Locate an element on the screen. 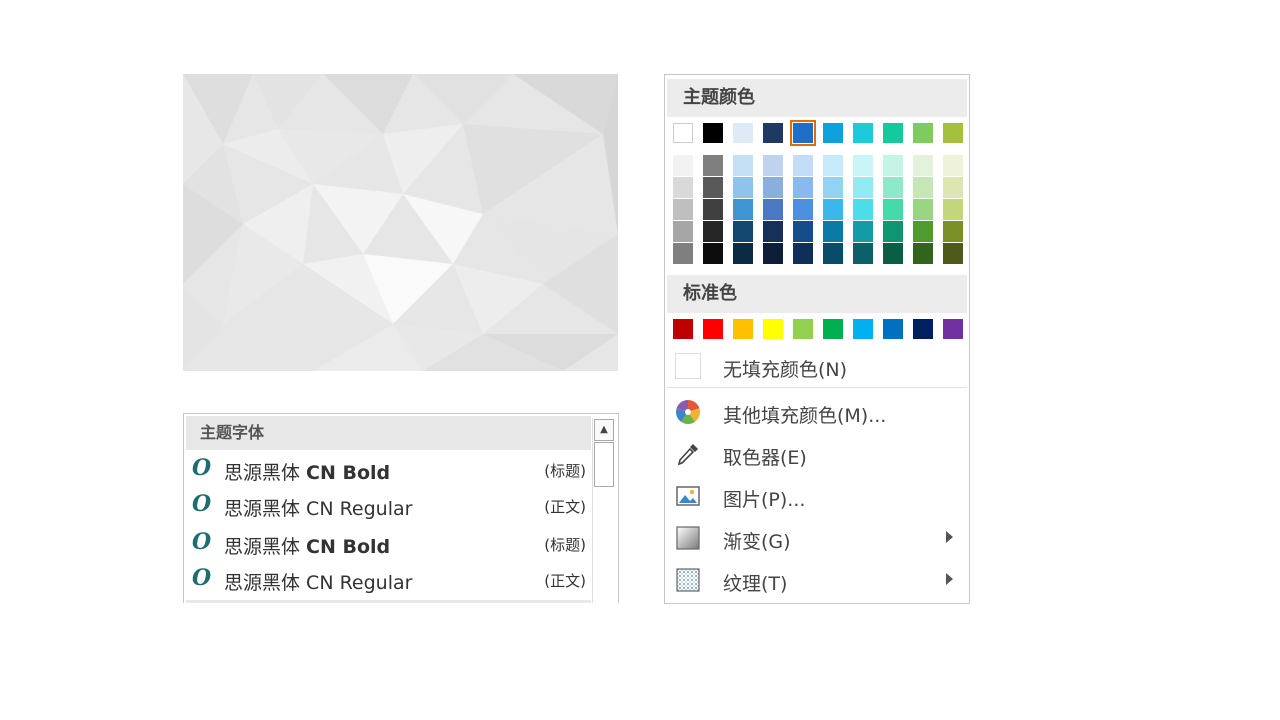  opentype-font-icon: O is located at coordinates (201, 578).